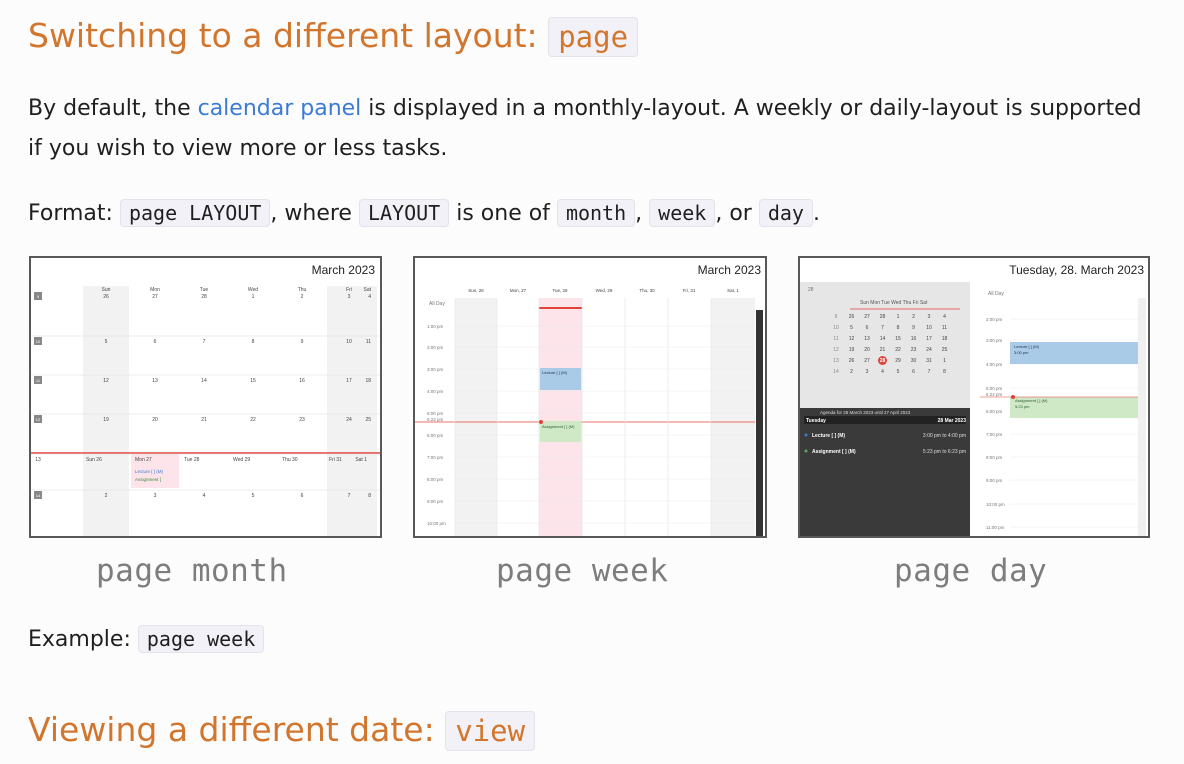 The width and height of the screenshot is (1184, 764). What do you see at coordinates (929, 339) in the screenshot?
I see `mini-day: 17` at bounding box center [929, 339].